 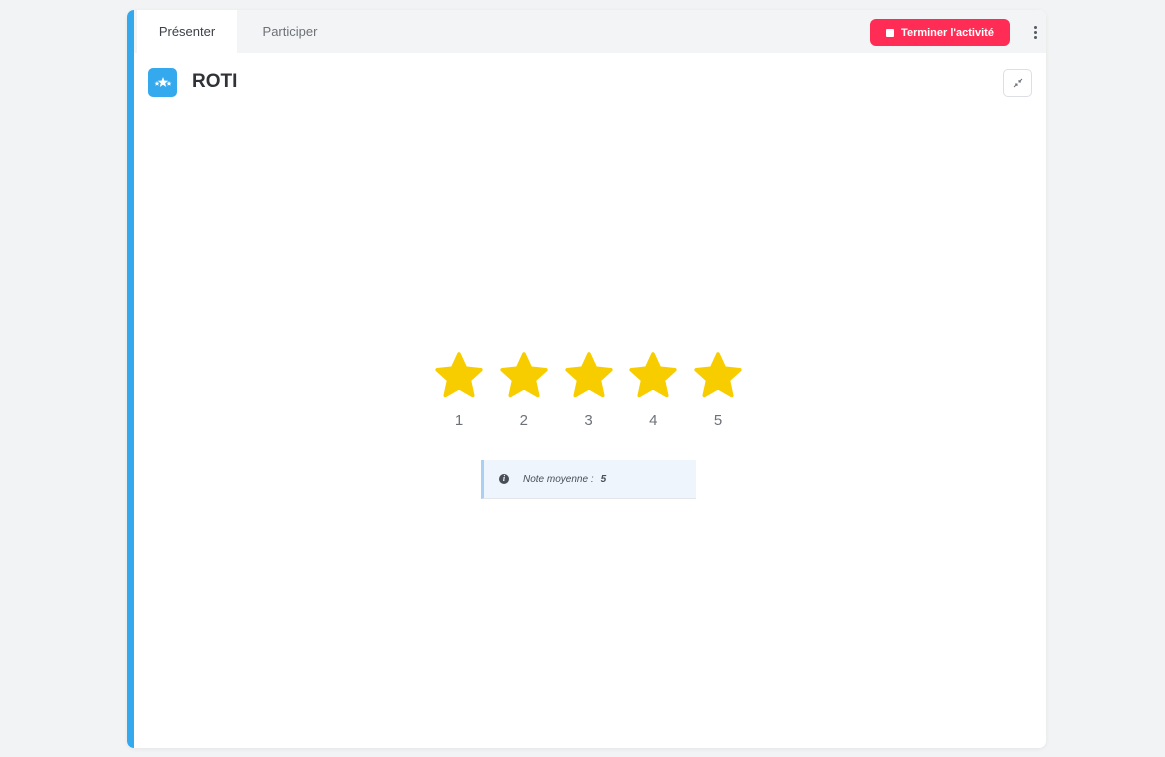 What do you see at coordinates (603, 479) in the screenshot?
I see `average-rating-value: 5` at bounding box center [603, 479].